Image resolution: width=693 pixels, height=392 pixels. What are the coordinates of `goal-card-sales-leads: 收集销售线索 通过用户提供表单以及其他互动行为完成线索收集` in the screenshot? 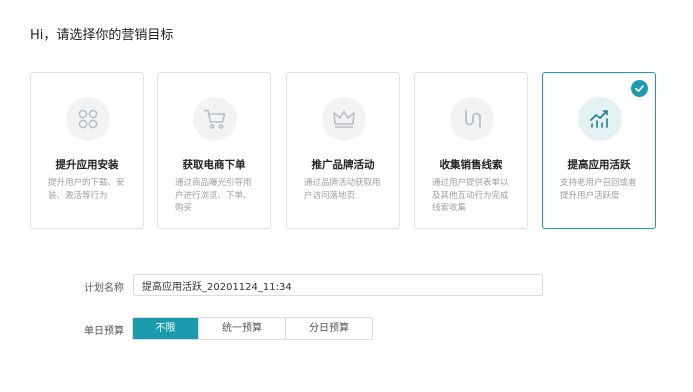 It's located at (471, 150).